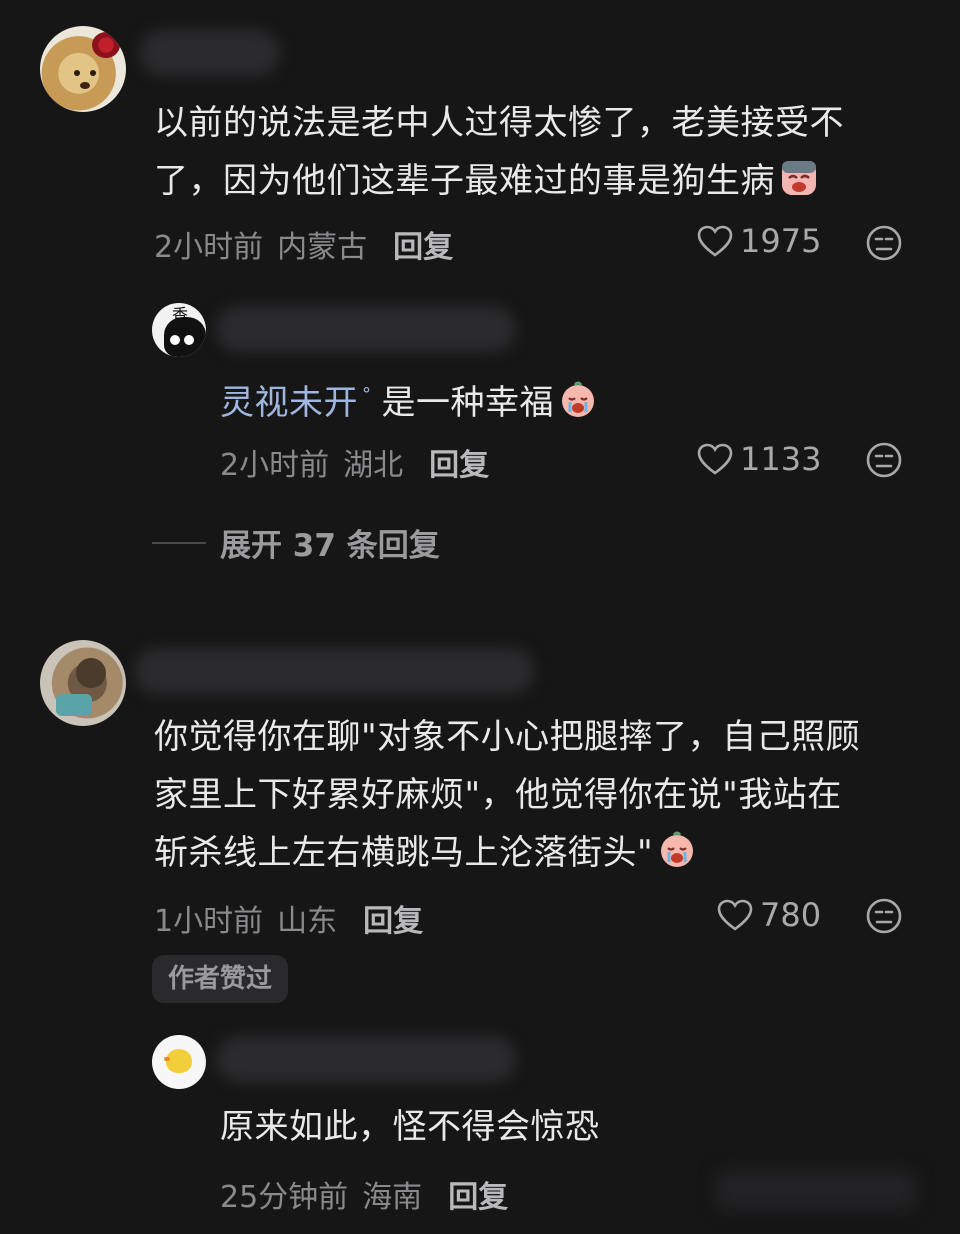 The image size is (960, 1234). What do you see at coordinates (507, 737) in the screenshot?
I see `comment-line: 你觉得你在聊"对象不小心把腿摔了，自己照顾` at bounding box center [507, 737].